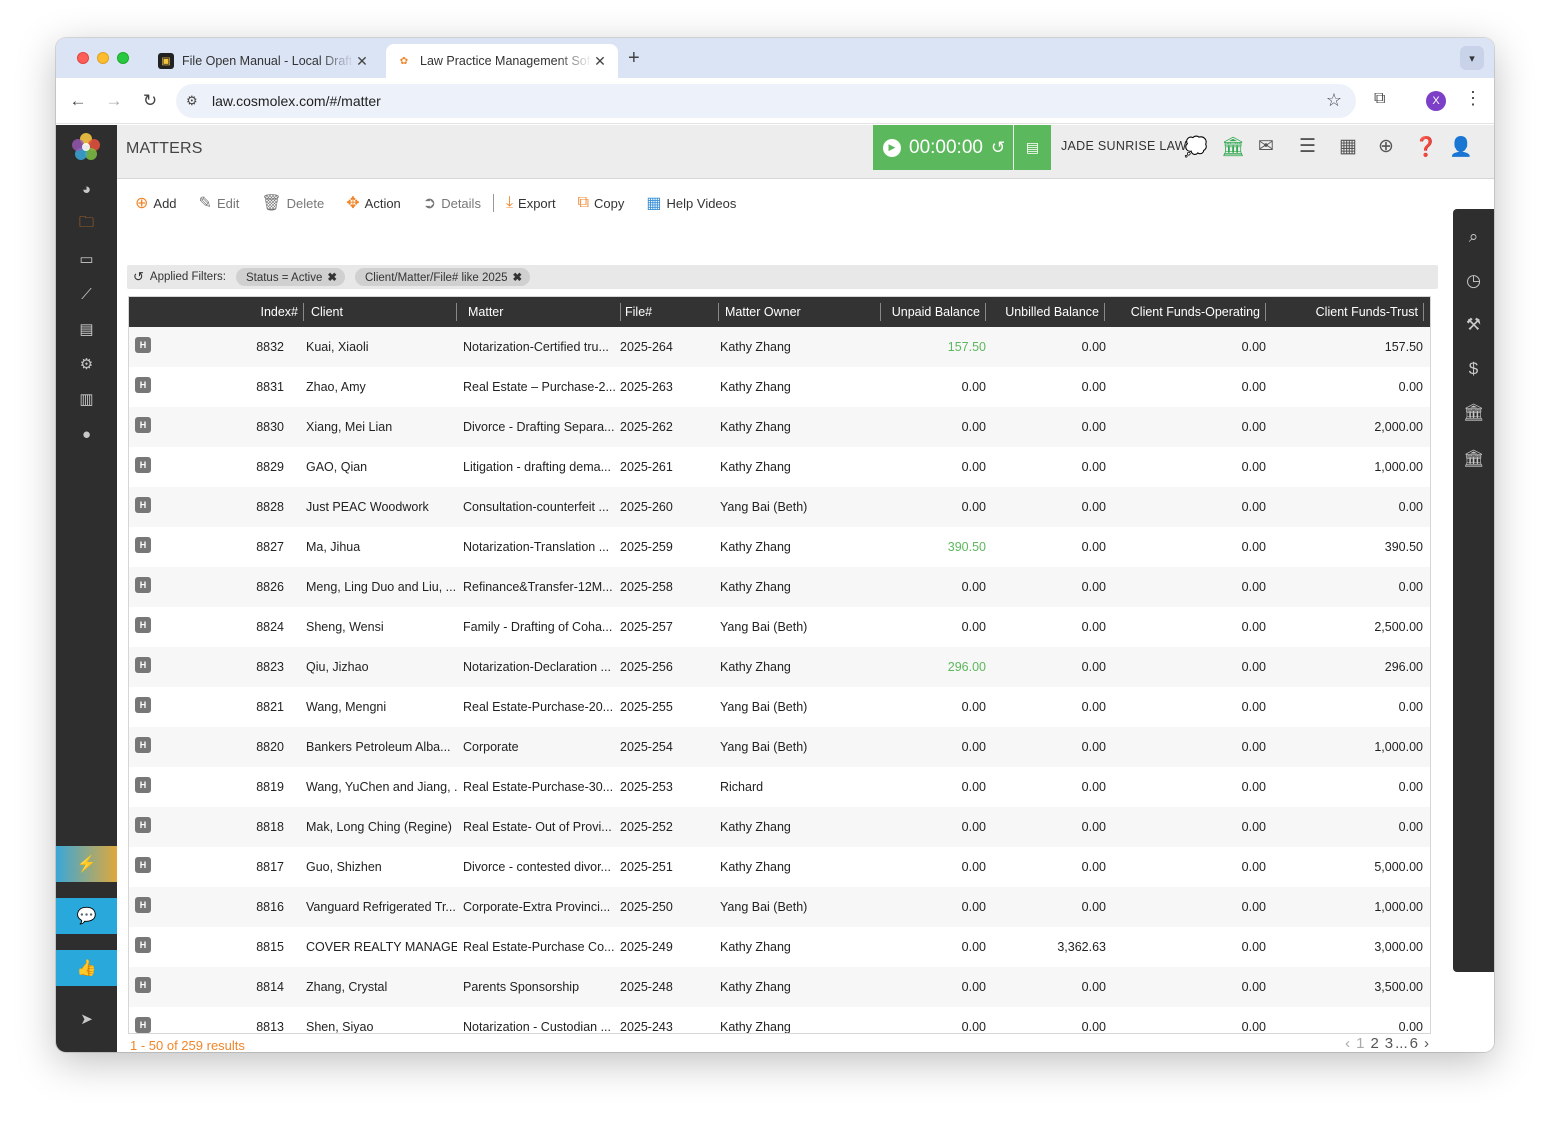  What do you see at coordinates (443, 277) in the screenshot?
I see `filter-chip-client-matter: Client/Matter/File# like 2025 ✖` at bounding box center [443, 277].